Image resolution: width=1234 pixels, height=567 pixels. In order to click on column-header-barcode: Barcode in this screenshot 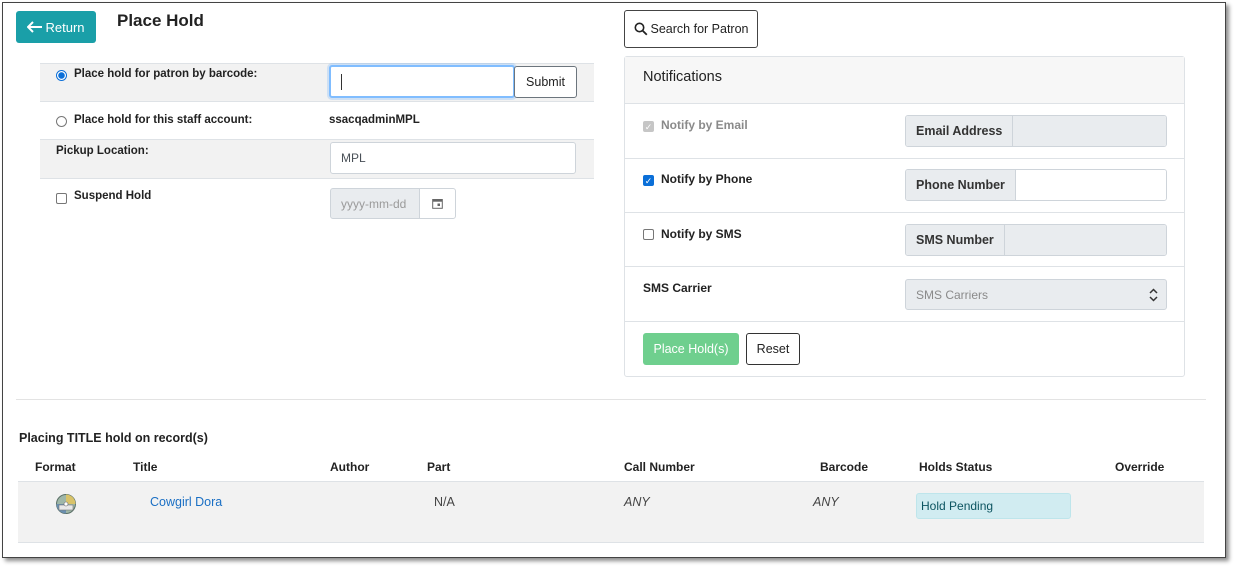, I will do `click(844, 467)`.